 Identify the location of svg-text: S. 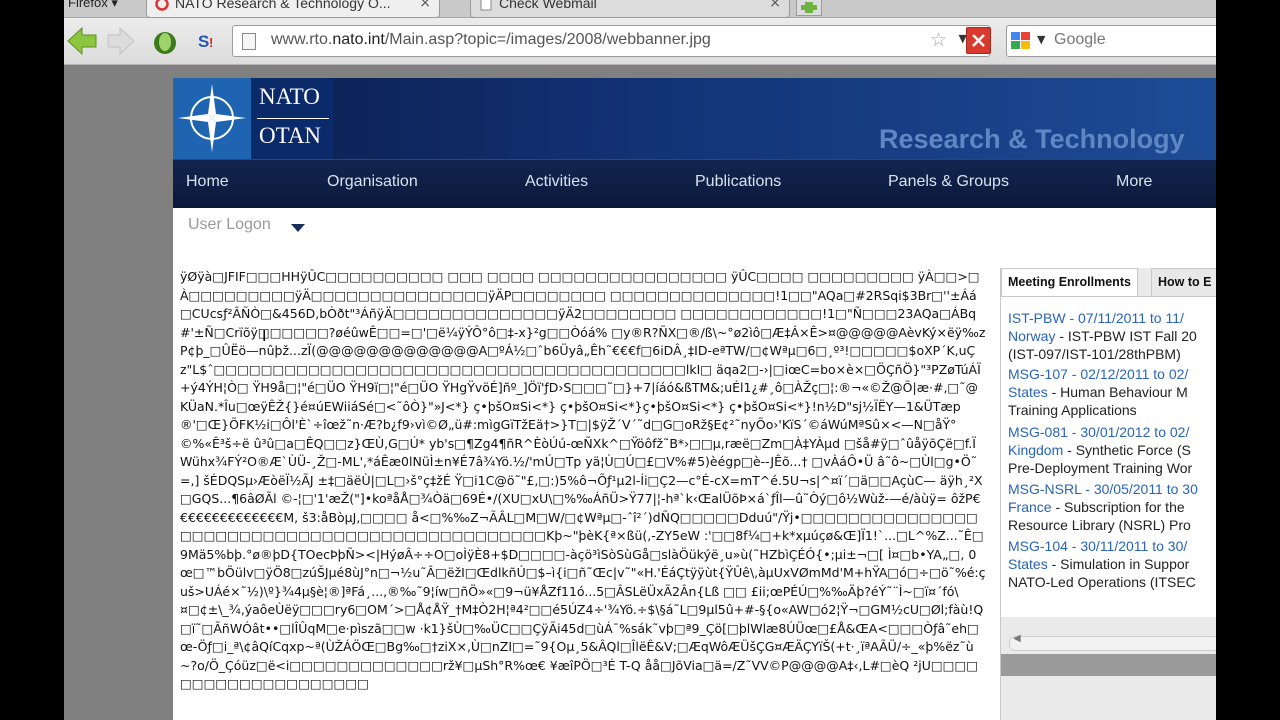
(203, 41).